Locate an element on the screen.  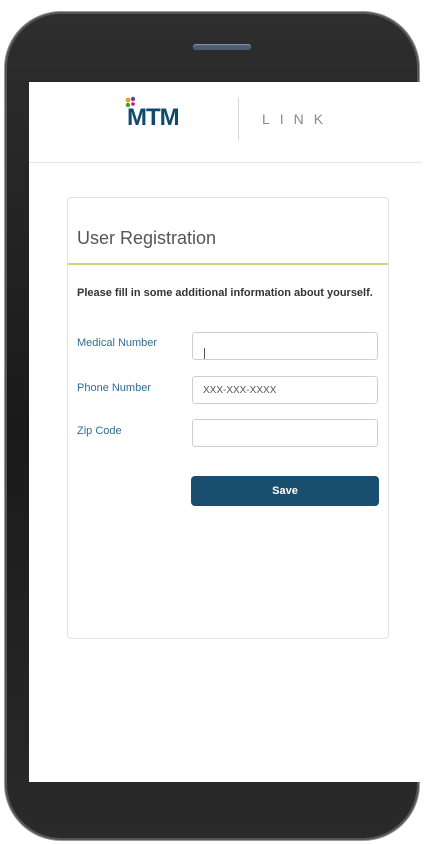
text-cursor is located at coordinates (204, 353).